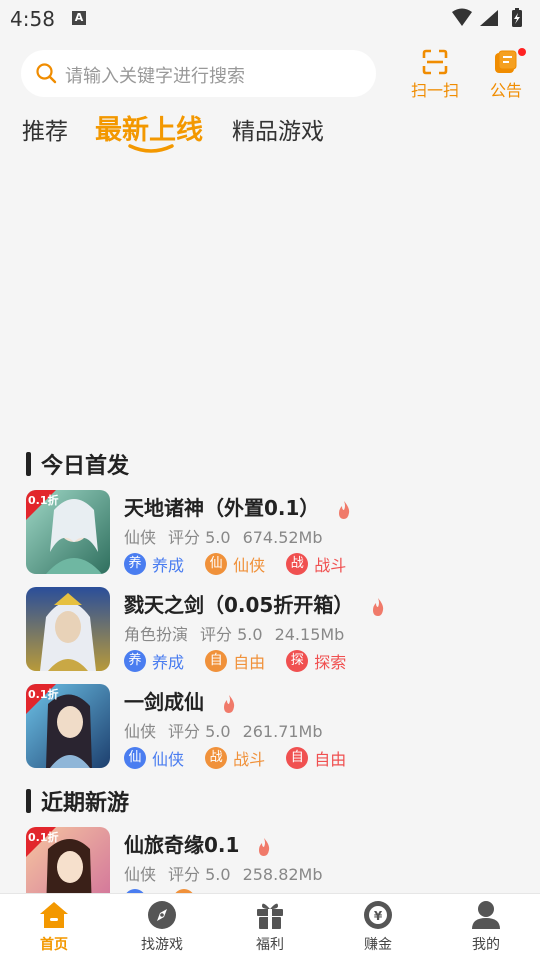 This screenshot has width=540, height=960. I want to click on game-item: 0.1折 一剑成仙 仙侠 评分 5.0 261.71Mb 仙仙侠 战战斗 自自由, so click(276, 727).